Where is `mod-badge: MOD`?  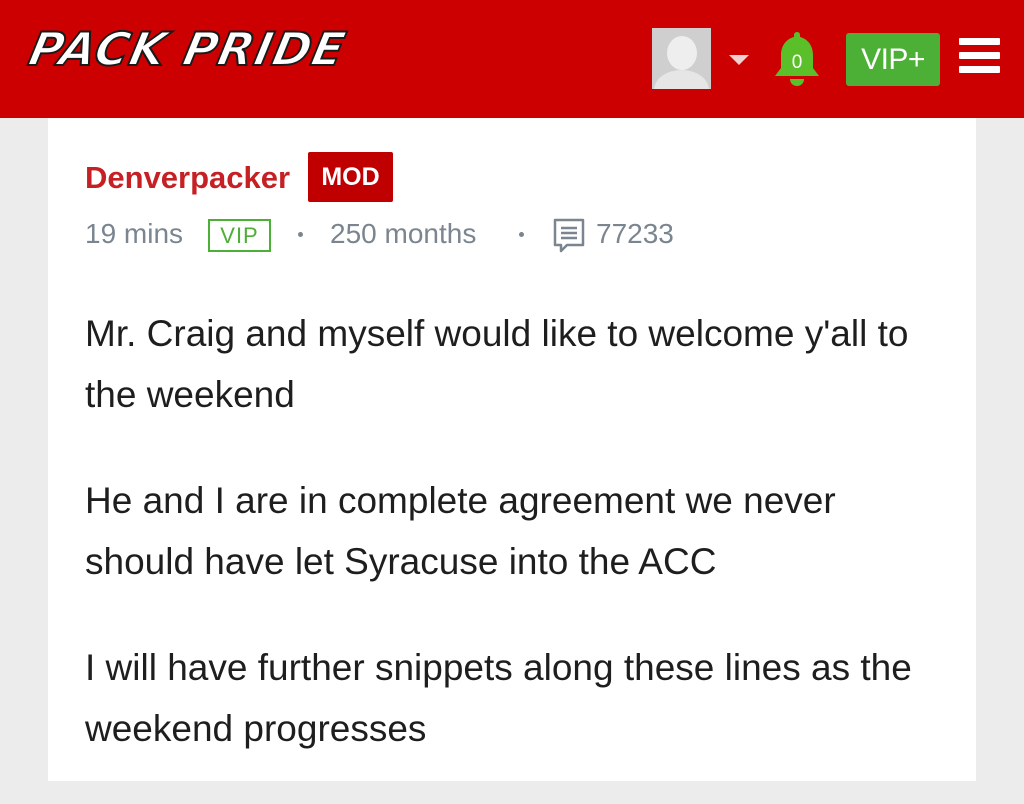 mod-badge: MOD is located at coordinates (350, 177).